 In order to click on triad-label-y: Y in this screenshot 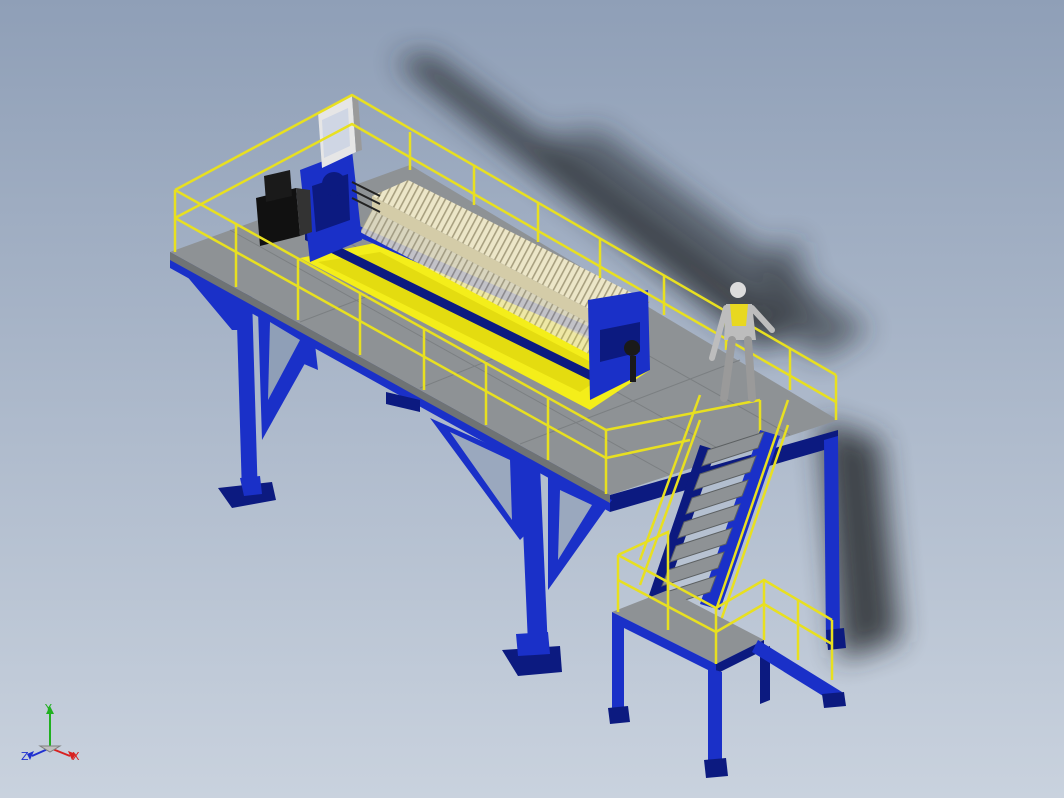, I will do `click(48, 708)`.